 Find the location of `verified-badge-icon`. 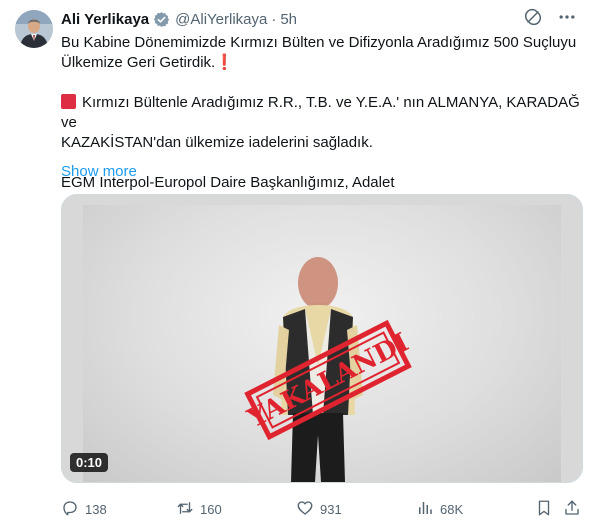

verified-badge-icon is located at coordinates (161, 19).